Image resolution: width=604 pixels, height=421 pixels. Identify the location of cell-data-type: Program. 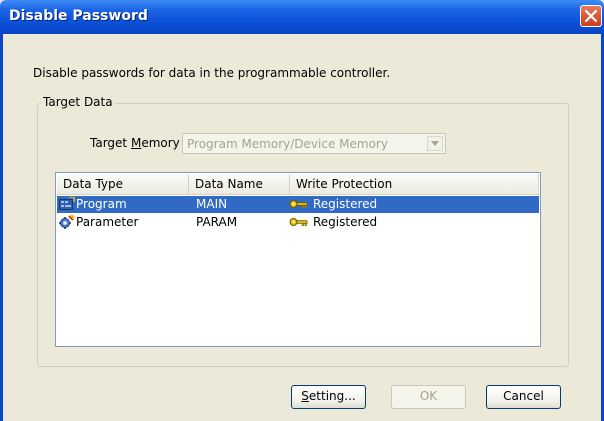
(101, 204).